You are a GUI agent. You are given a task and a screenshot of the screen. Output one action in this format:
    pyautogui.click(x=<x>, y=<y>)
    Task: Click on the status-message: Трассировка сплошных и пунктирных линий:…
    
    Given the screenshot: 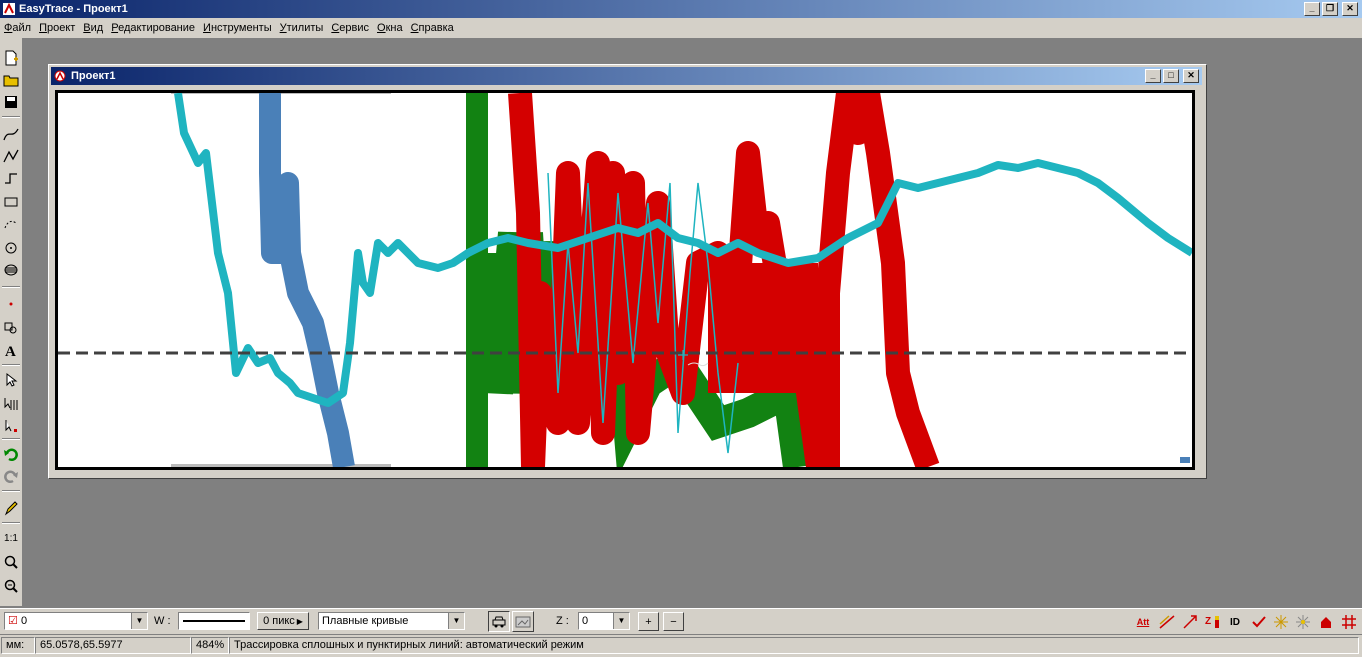 What is the action you would take?
    pyautogui.click(x=409, y=645)
    